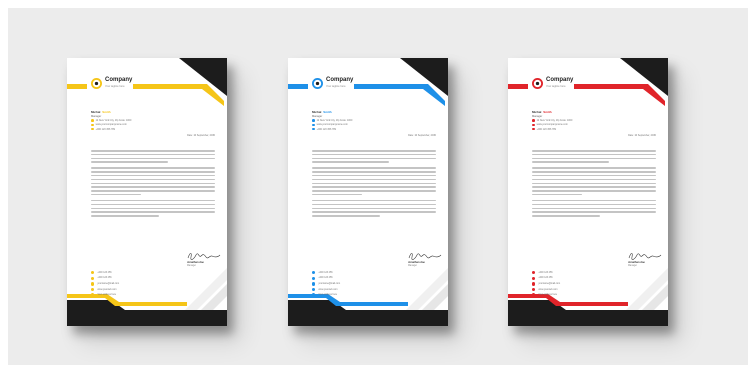 The image size is (756, 373). I want to click on contact-item: Your address here, so click(326, 295).